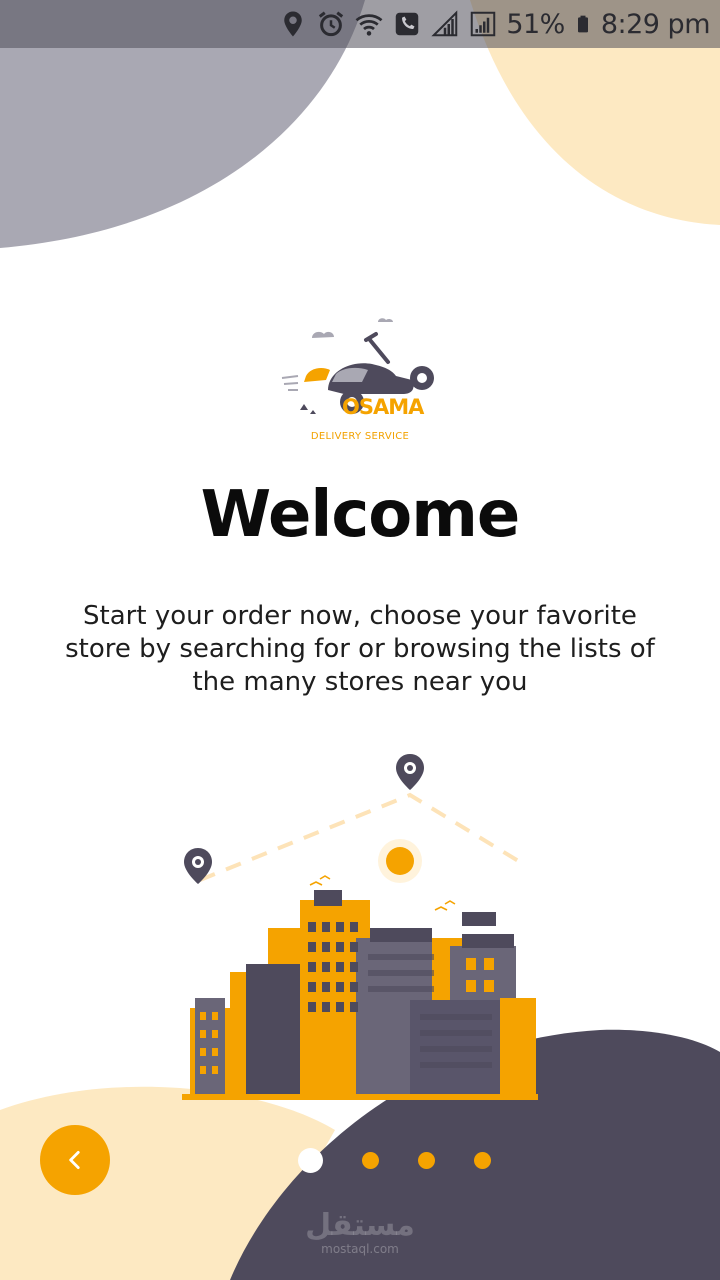 This screenshot has width=720, height=1280. I want to click on wifi-icon, so click(369, 25).